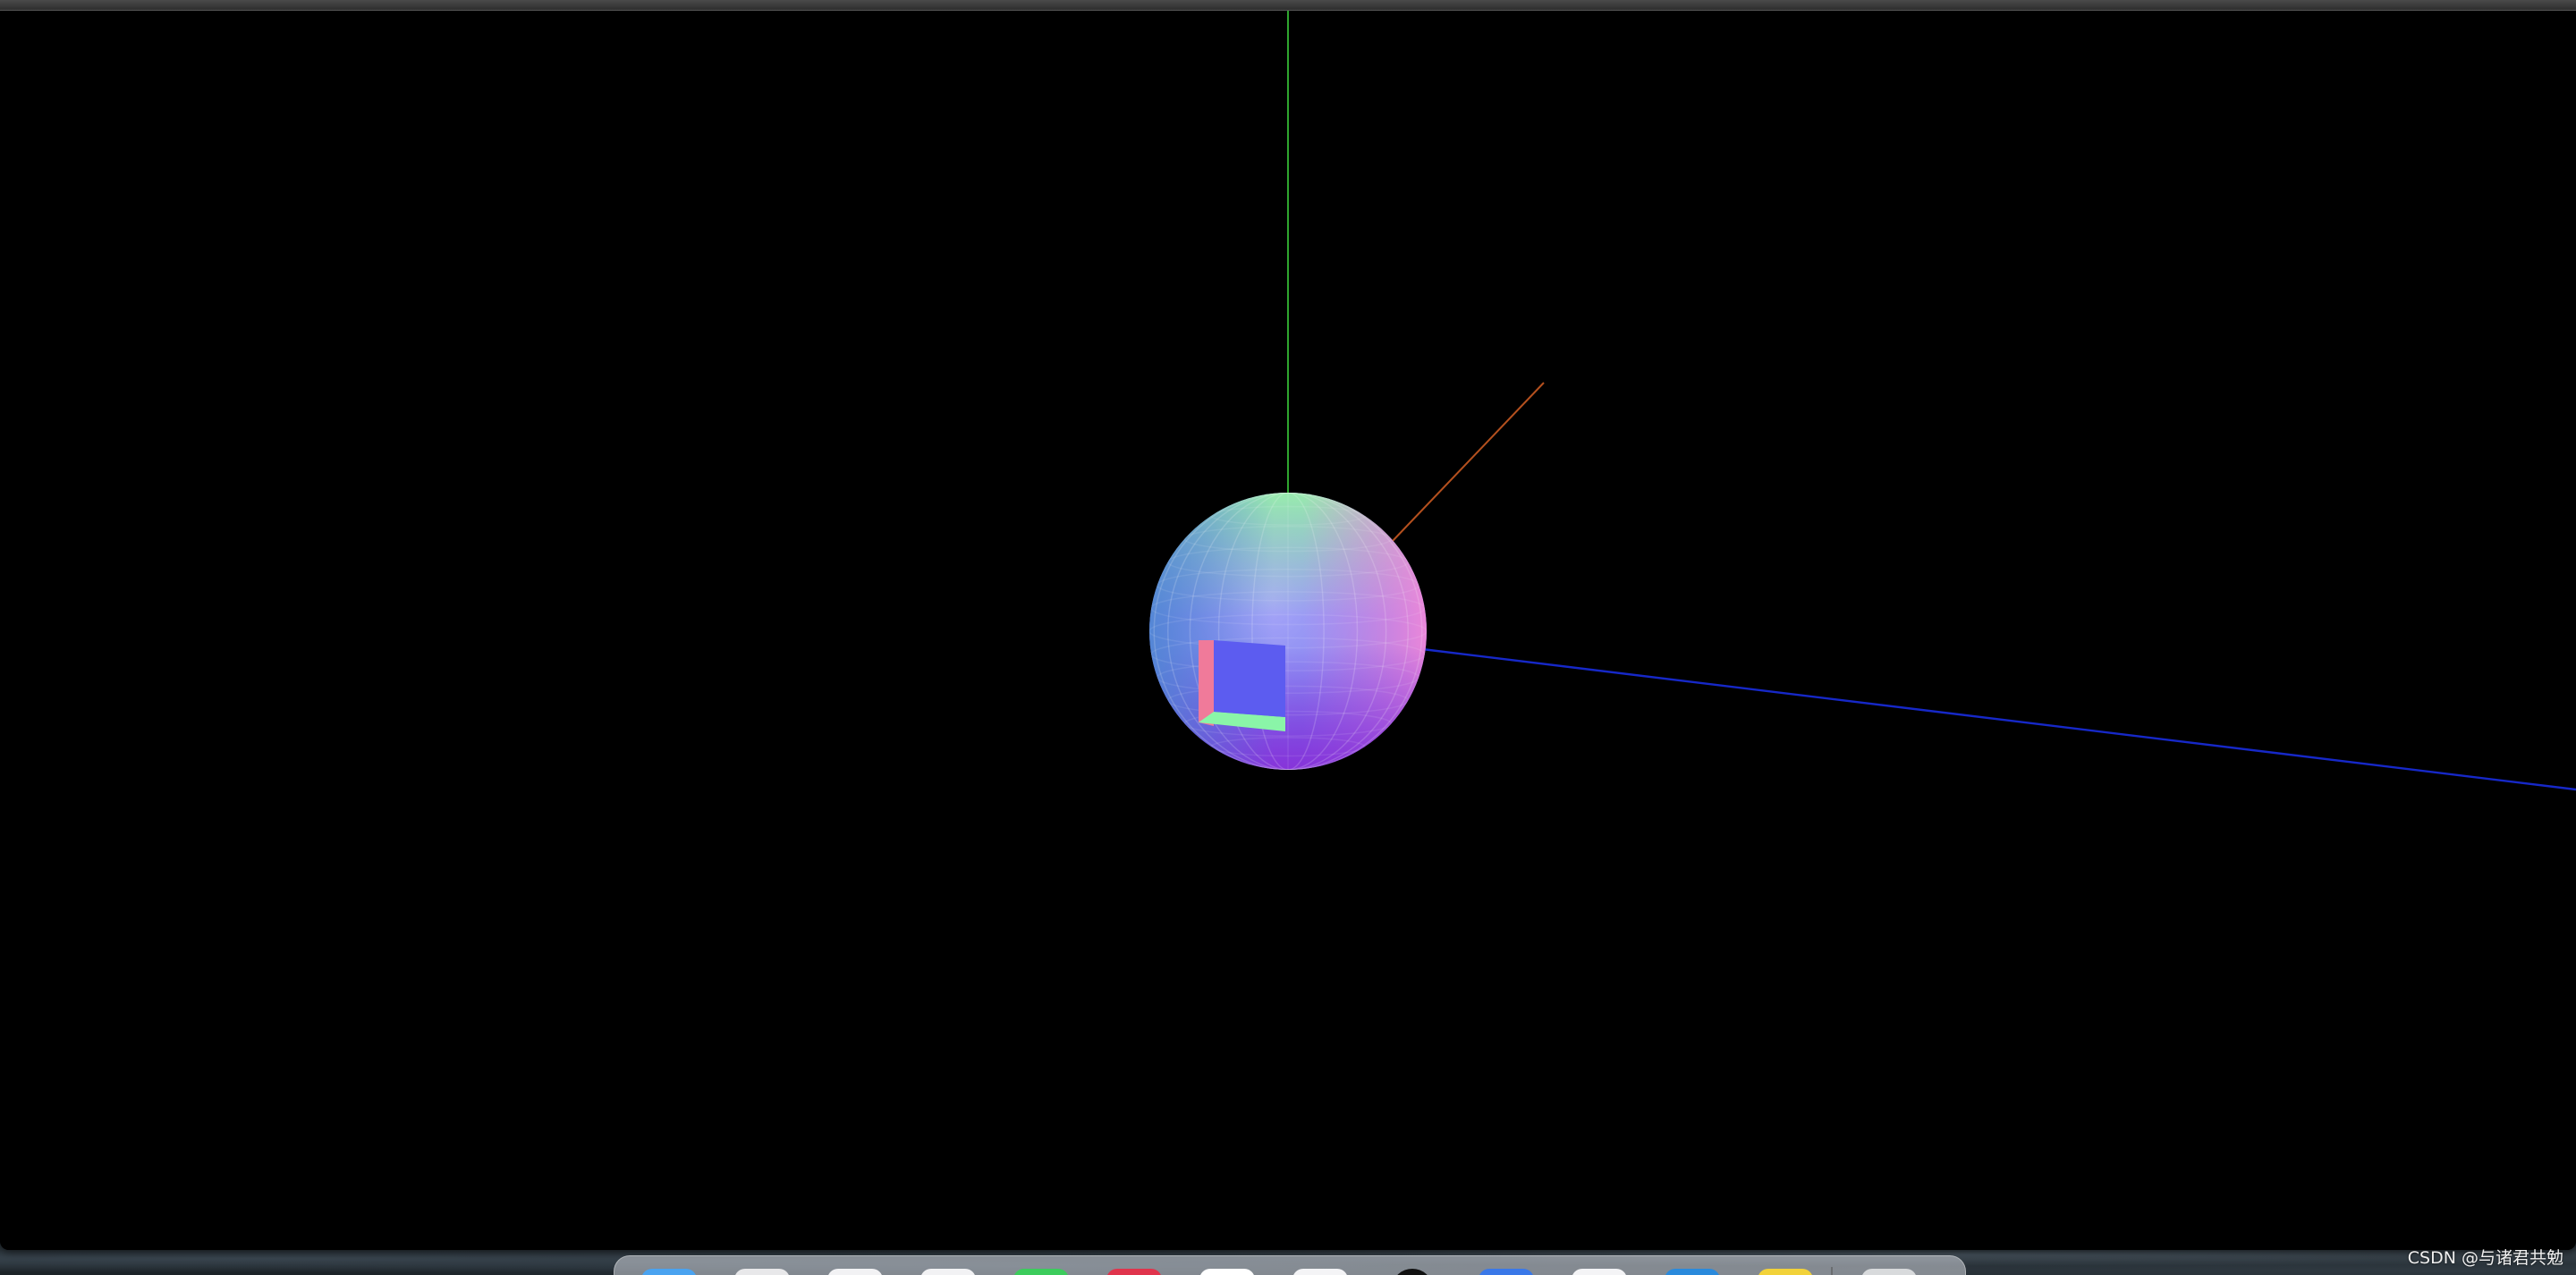 This screenshot has width=2576, height=1275. I want to click on preview-icon, so click(1320, 1272).